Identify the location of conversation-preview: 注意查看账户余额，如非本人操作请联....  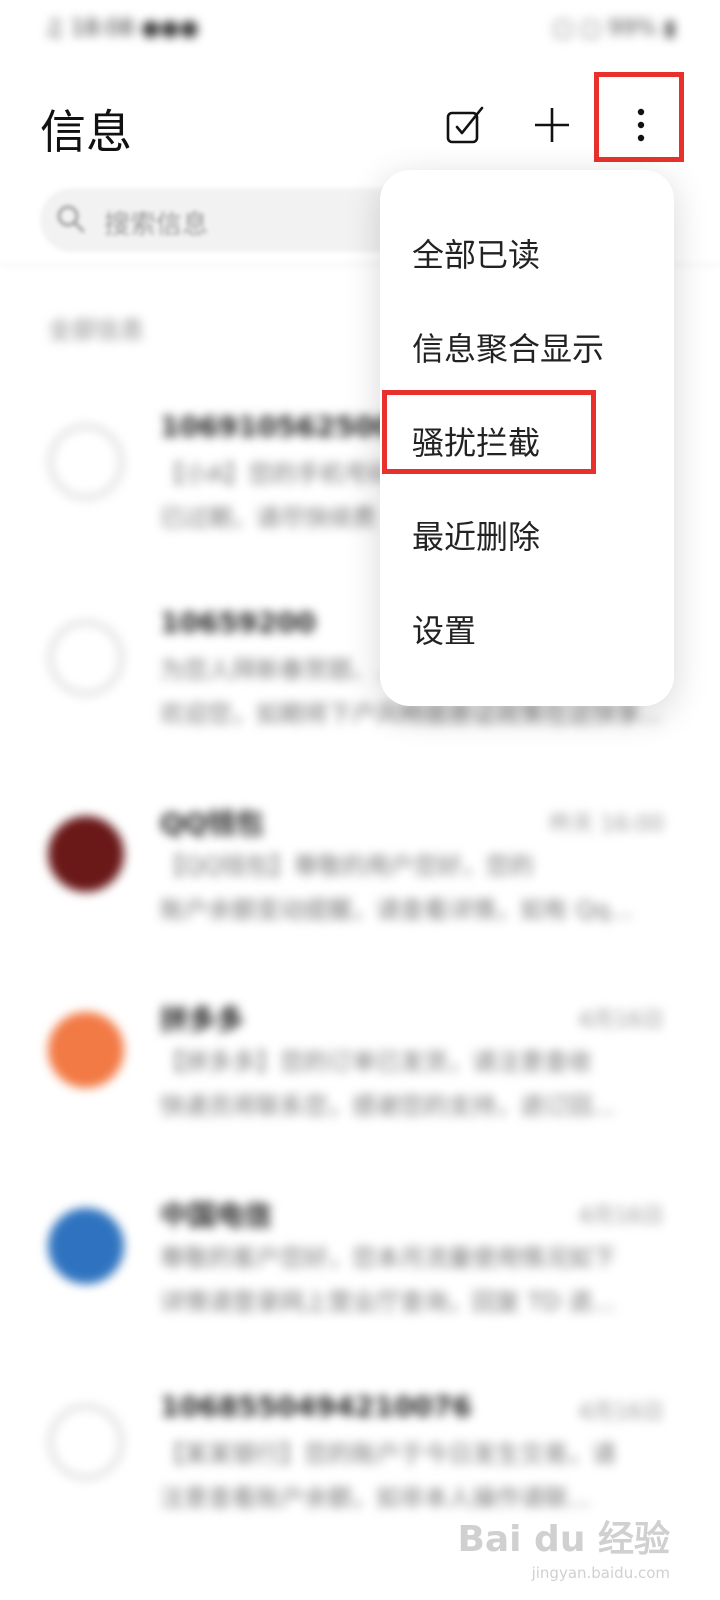
(375, 1498).